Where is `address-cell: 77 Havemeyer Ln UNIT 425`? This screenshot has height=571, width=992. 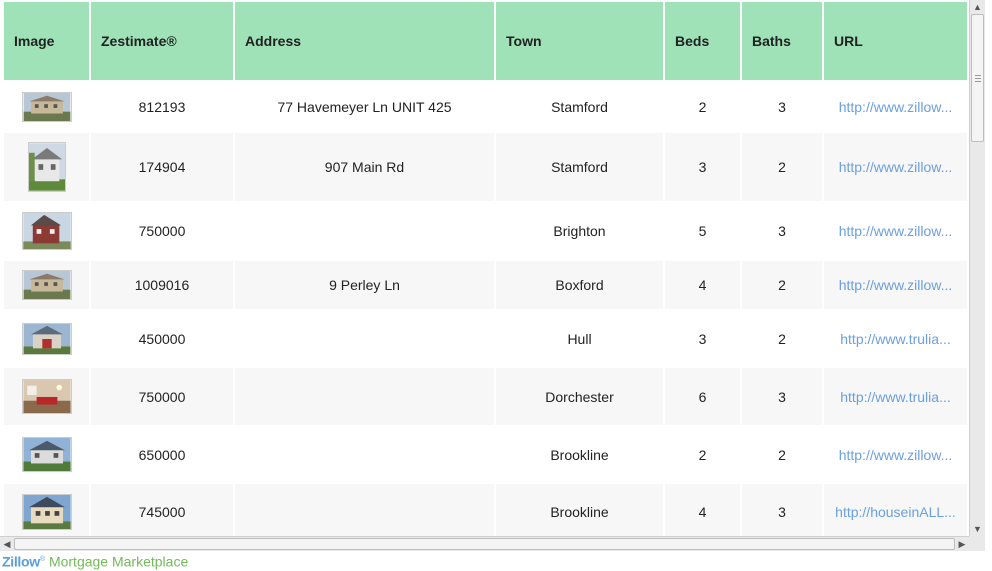
address-cell: 77 Havemeyer Ln UNIT 425 is located at coordinates (365, 106).